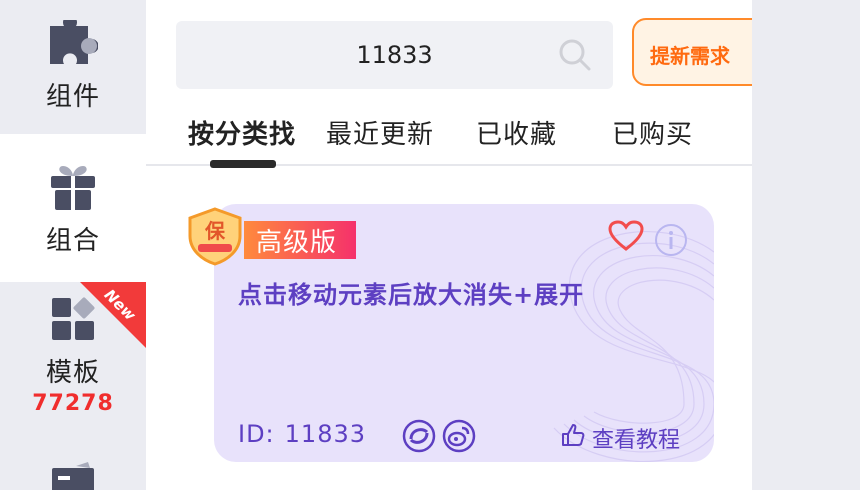  What do you see at coordinates (626, 238) in the screenshot?
I see `heart-icon` at bounding box center [626, 238].